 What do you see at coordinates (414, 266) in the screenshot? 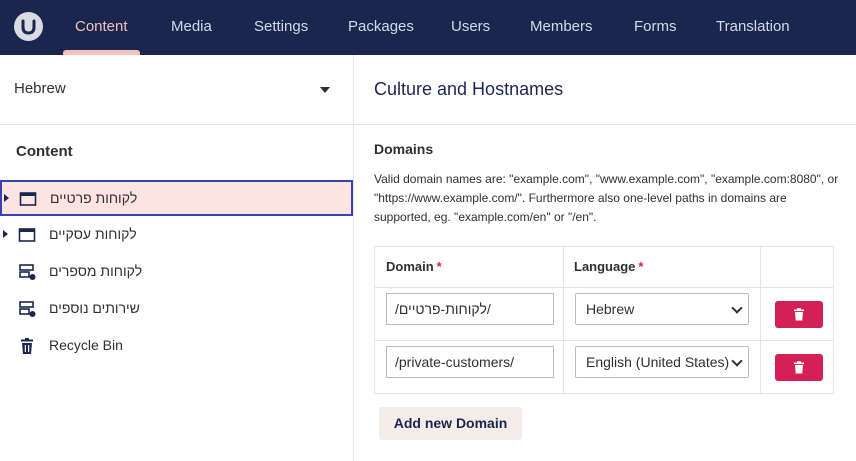
I see `column-header-domain: Domain *` at bounding box center [414, 266].